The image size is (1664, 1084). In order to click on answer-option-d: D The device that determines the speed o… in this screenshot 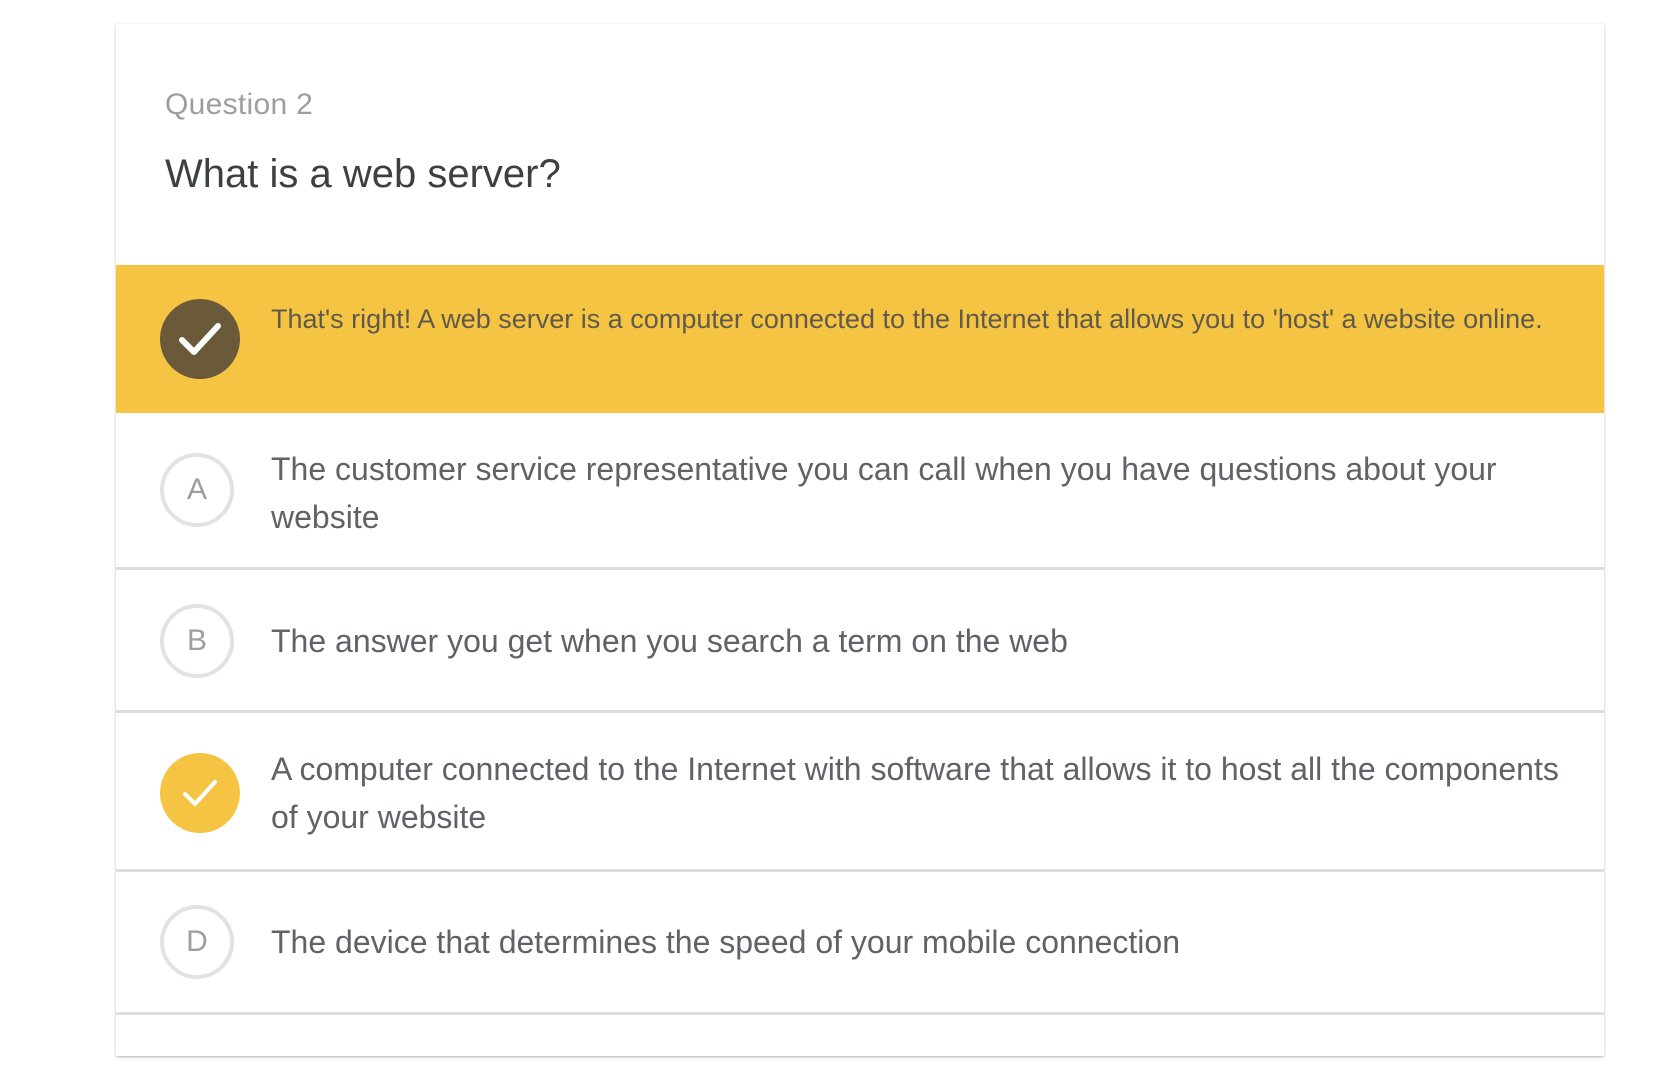, I will do `click(860, 943)`.